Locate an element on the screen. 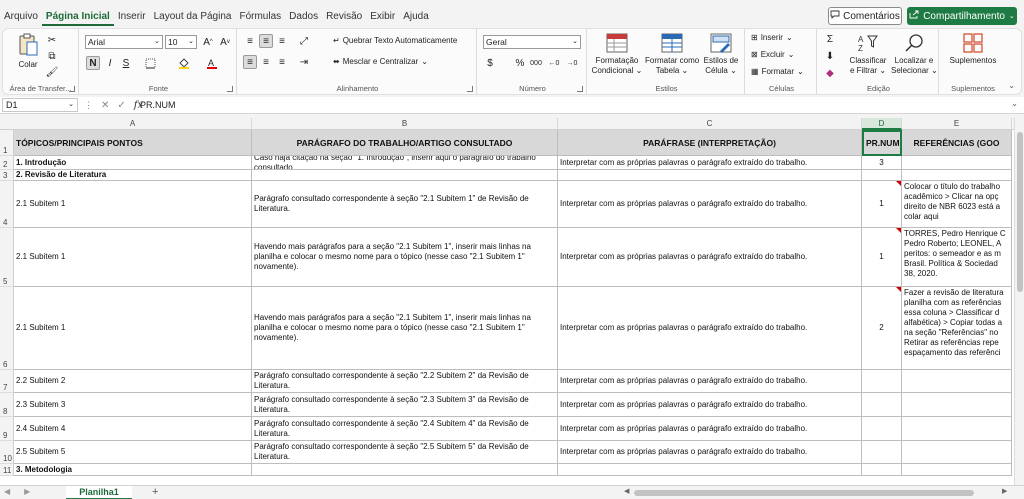 Image resolution: width=1024 pixels, height=499 pixels. font-color-icon: A is located at coordinates (212, 63).